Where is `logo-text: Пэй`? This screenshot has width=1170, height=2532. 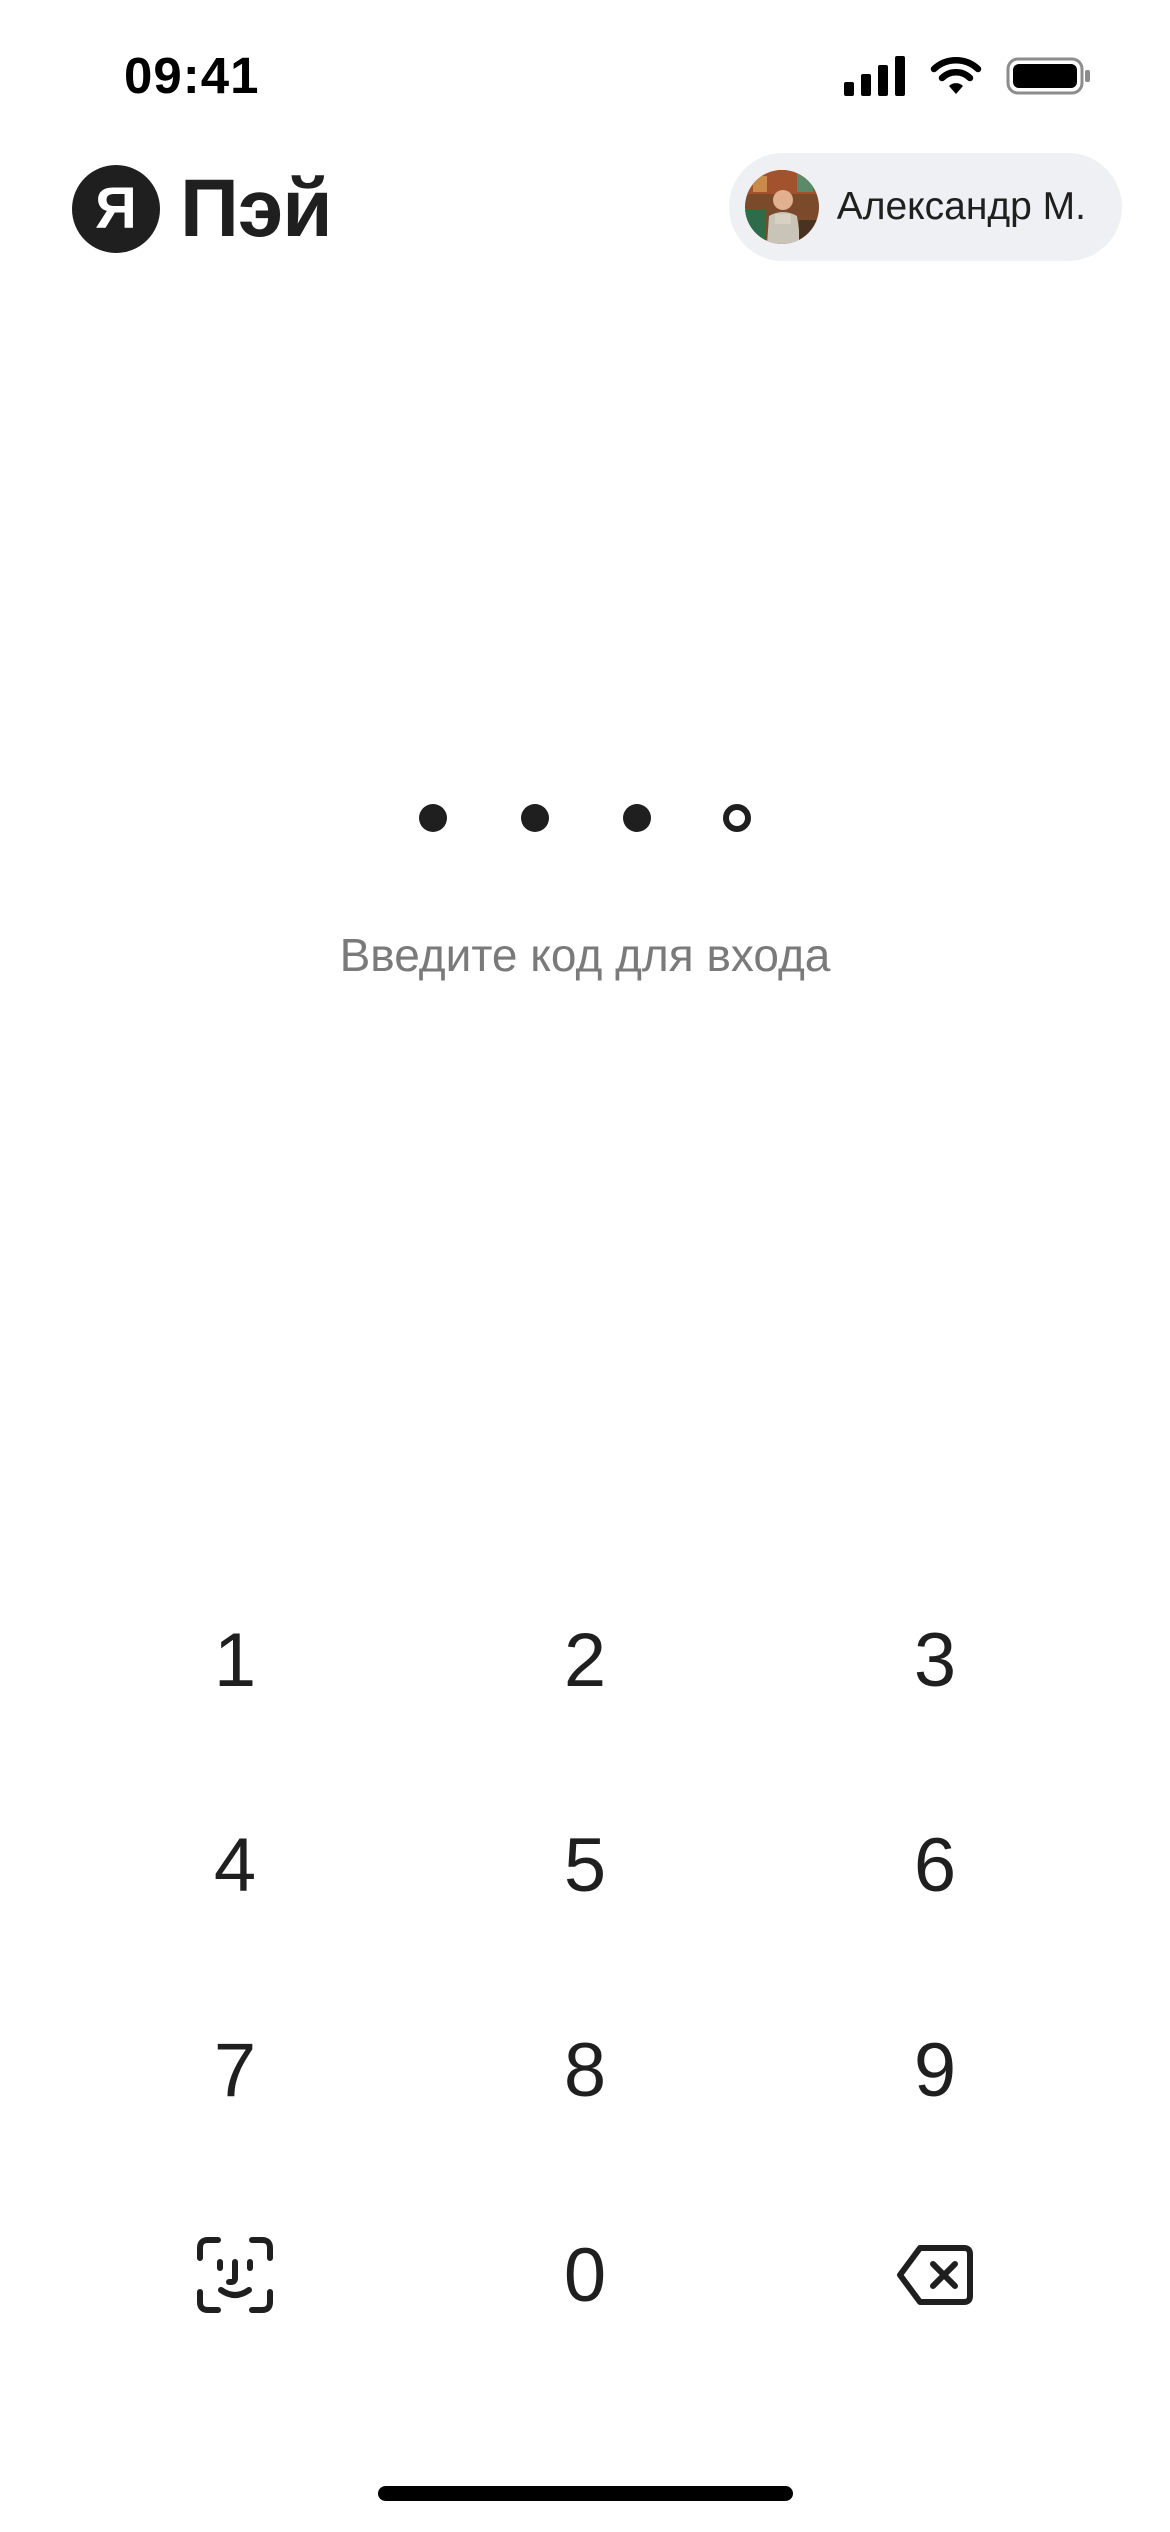
logo-text: Пэй is located at coordinates (256, 208).